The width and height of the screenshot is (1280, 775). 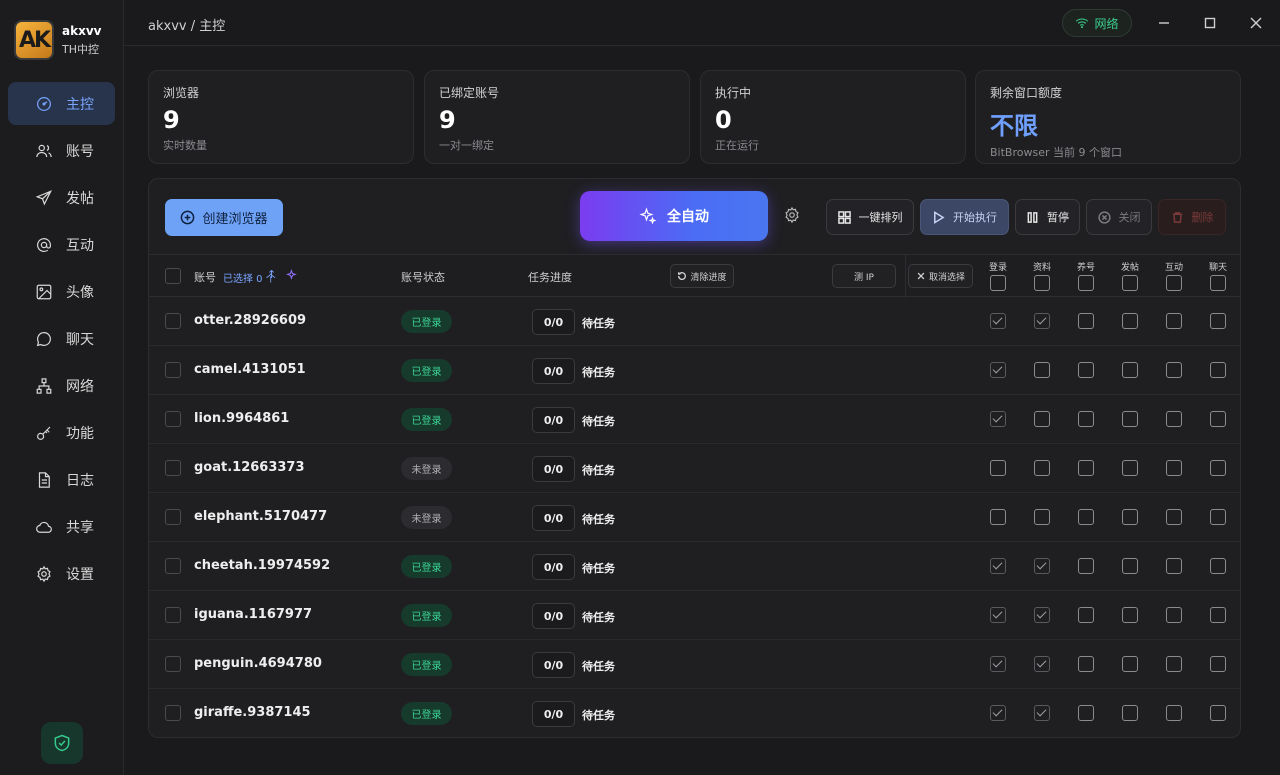 What do you see at coordinates (694, 517) in the screenshot?
I see `table-row: elephant.5170477 未登录 0/0 待任务` at bounding box center [694, 517].